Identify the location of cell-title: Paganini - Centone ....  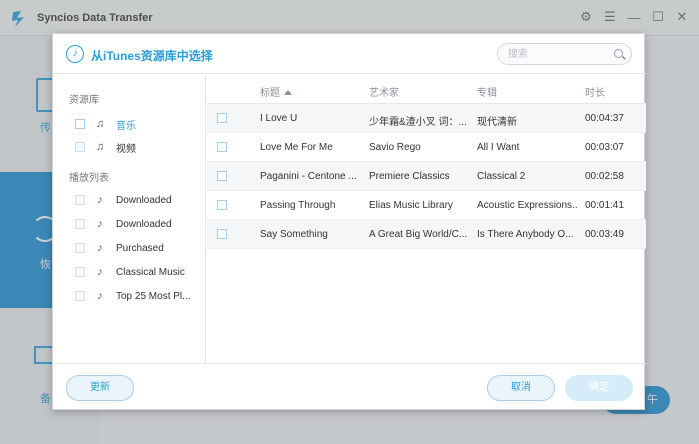
(308, 176).